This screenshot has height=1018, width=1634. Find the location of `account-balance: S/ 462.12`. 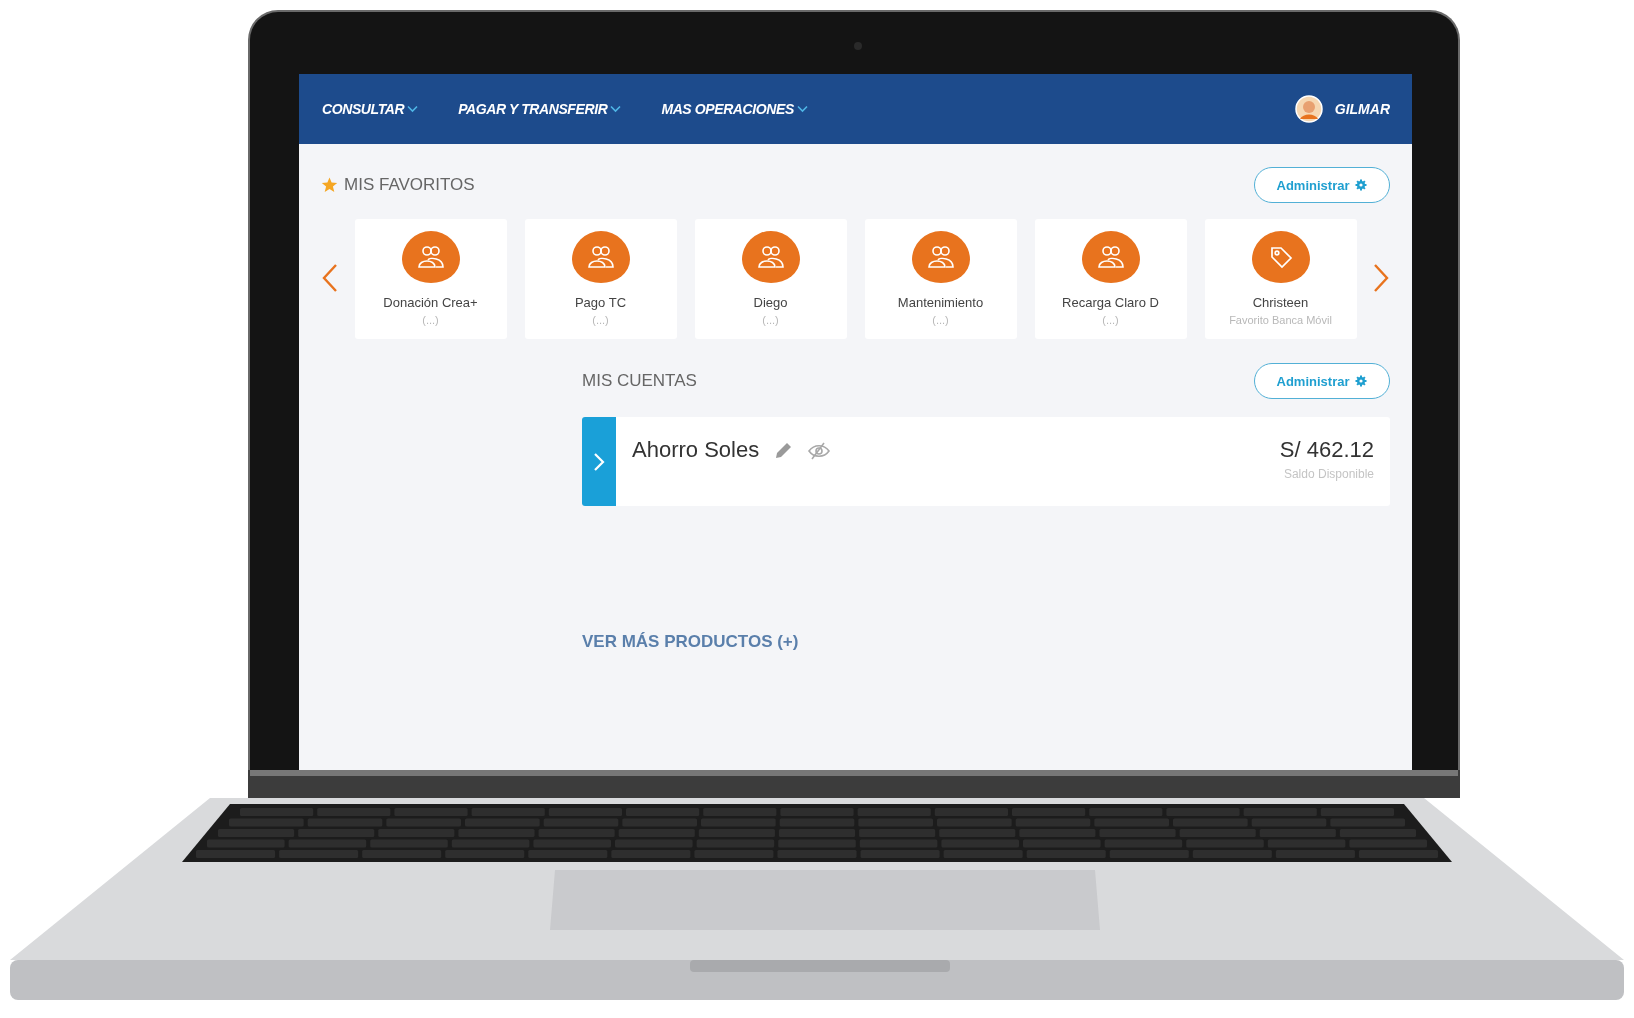

account-balance: S/ 462.12 is located at coordinates (1326, 450).